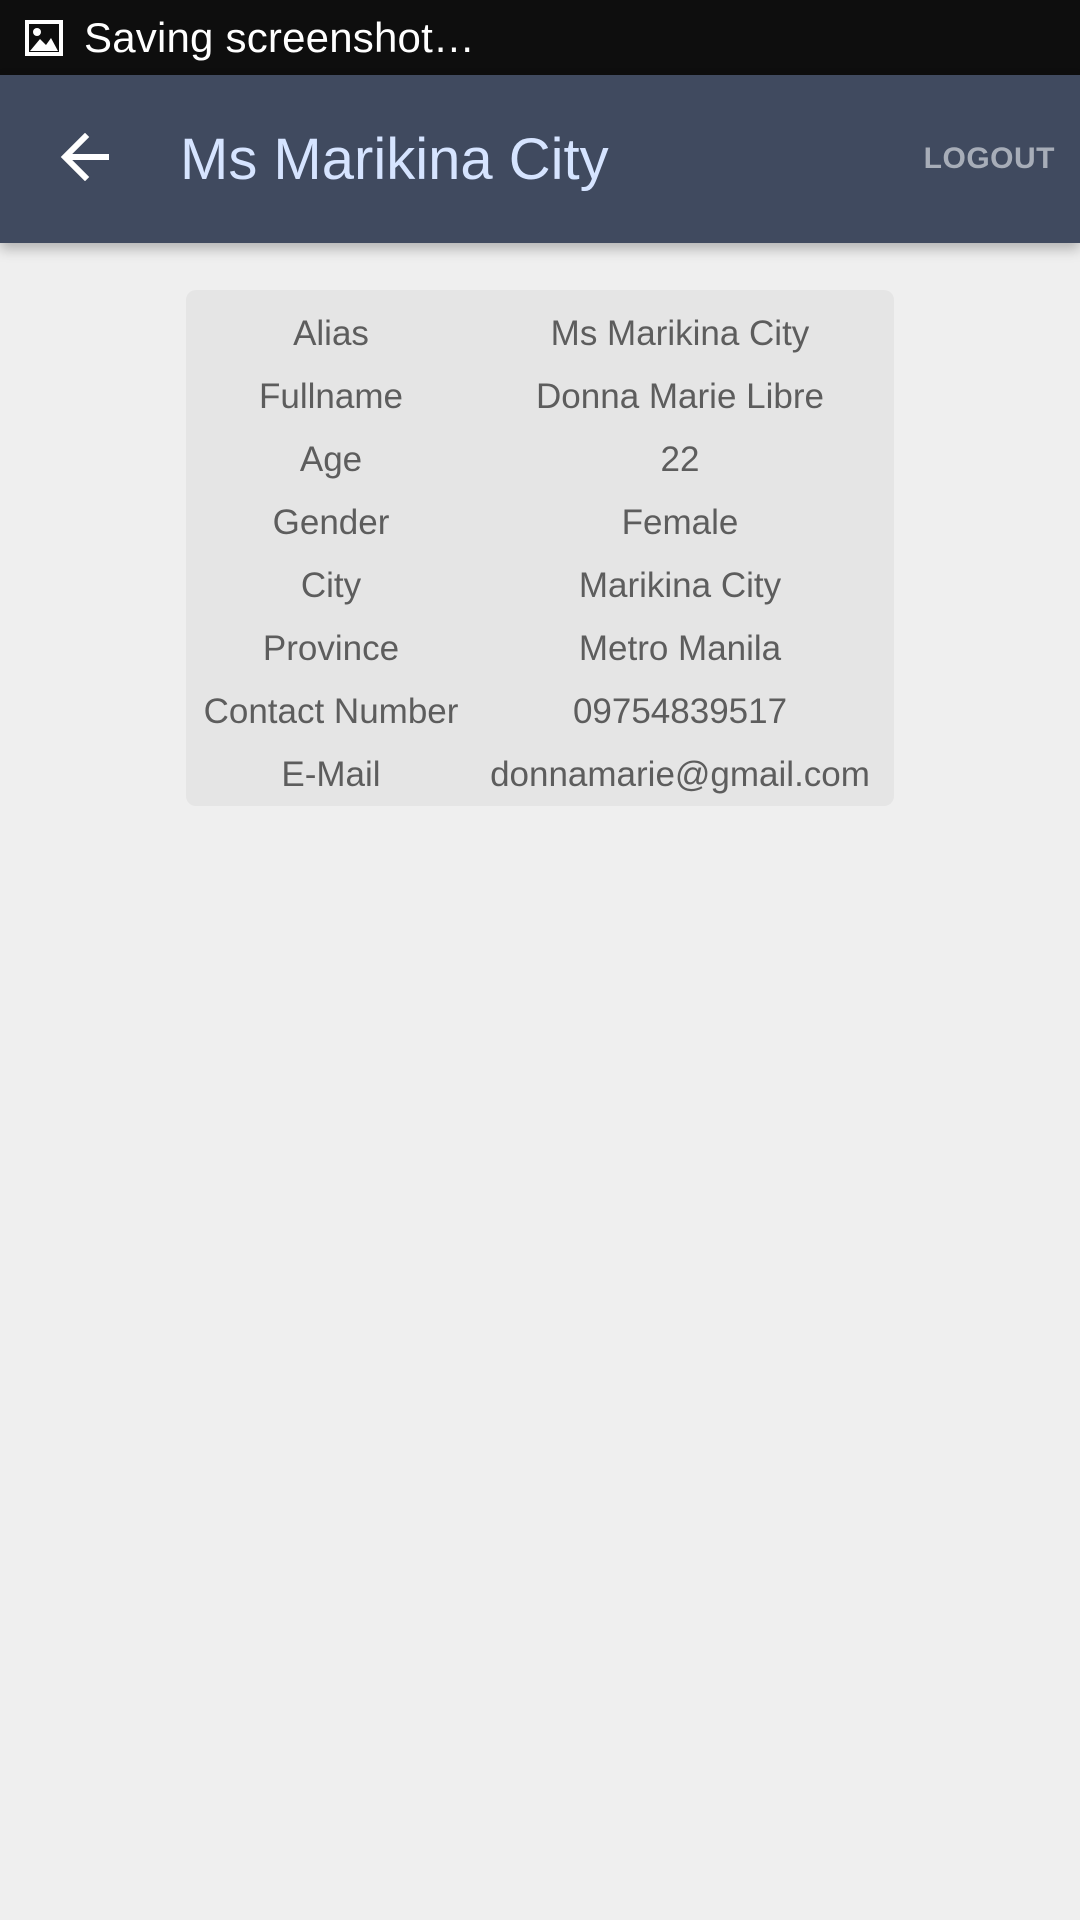 Image resolution: width=1080 pixels, height=1920 pixels. What do you see at coordinates (331, 648) in the screenshot?
I see `profile-label: Province` at bounding box center [331, 648].